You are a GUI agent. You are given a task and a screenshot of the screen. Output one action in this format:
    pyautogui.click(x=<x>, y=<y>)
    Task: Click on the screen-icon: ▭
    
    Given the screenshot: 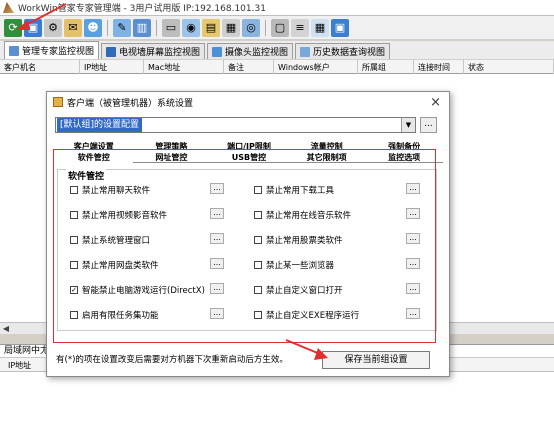 What is the action you would take?
    pyautogui.click(x=171, y=27)
    